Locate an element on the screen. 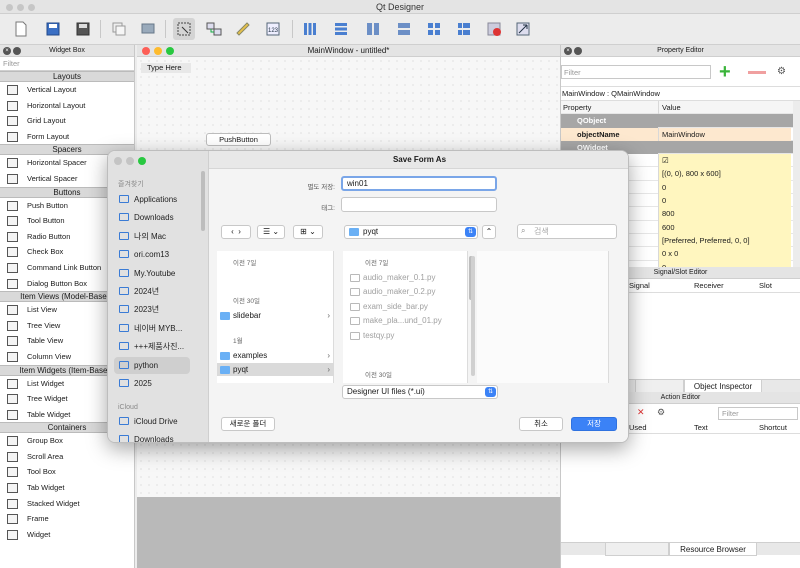  lay-out-horizontally-icon is located at coordinates (310, 29).